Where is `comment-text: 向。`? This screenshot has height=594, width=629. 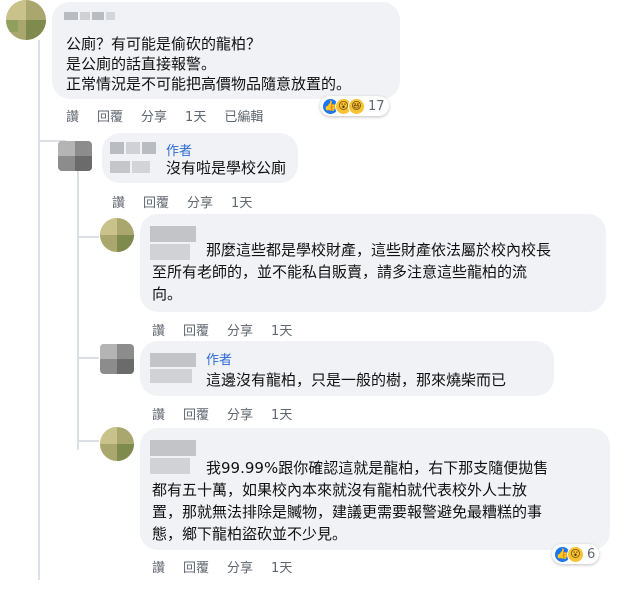
comment-text: 向。 is located at coordinates (167, 294).